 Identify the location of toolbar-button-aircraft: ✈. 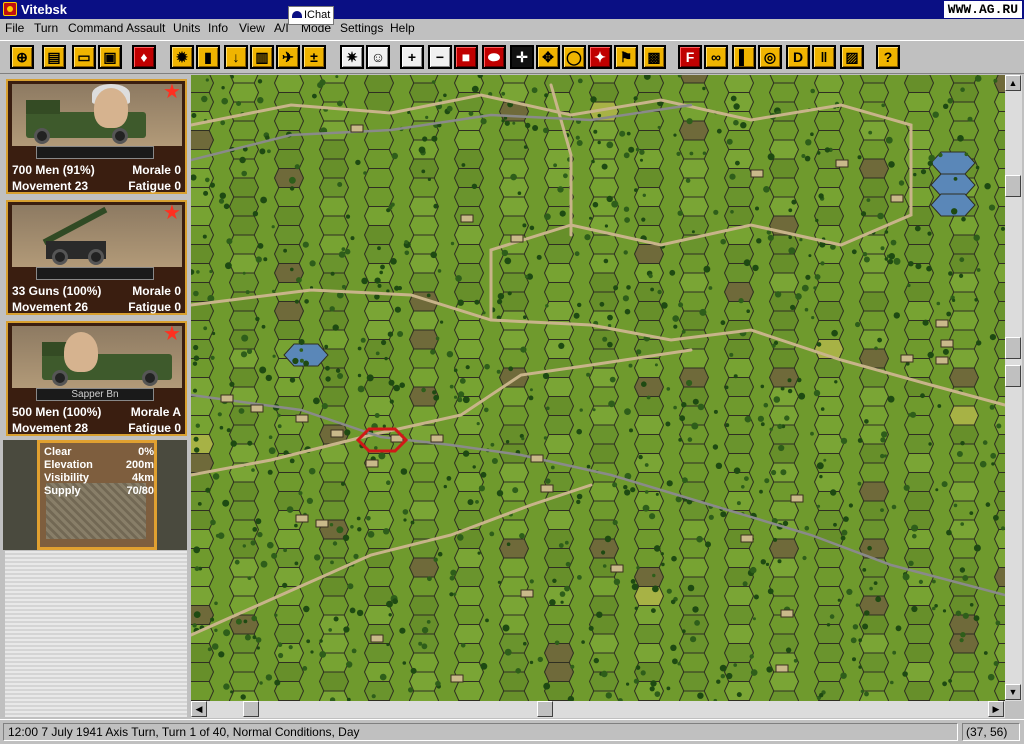
(288, 57).